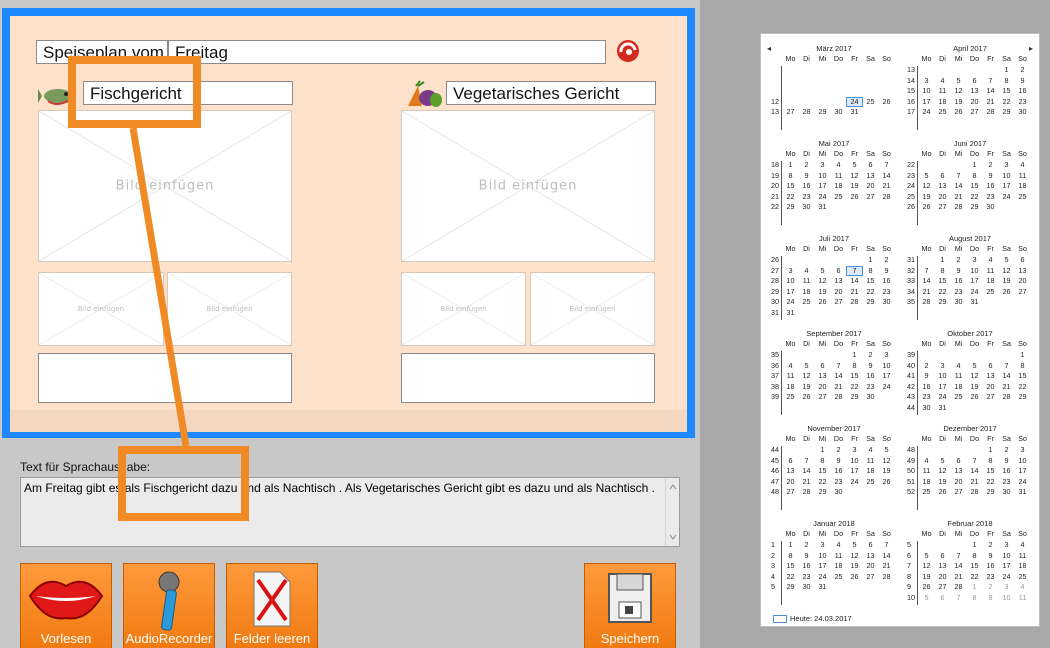 Image resolution: width=1050 pixels, height=648 pixels. Describe the element at coordinates (974, 376) in the screenshot. I see `calendar-day: 12` at that location.